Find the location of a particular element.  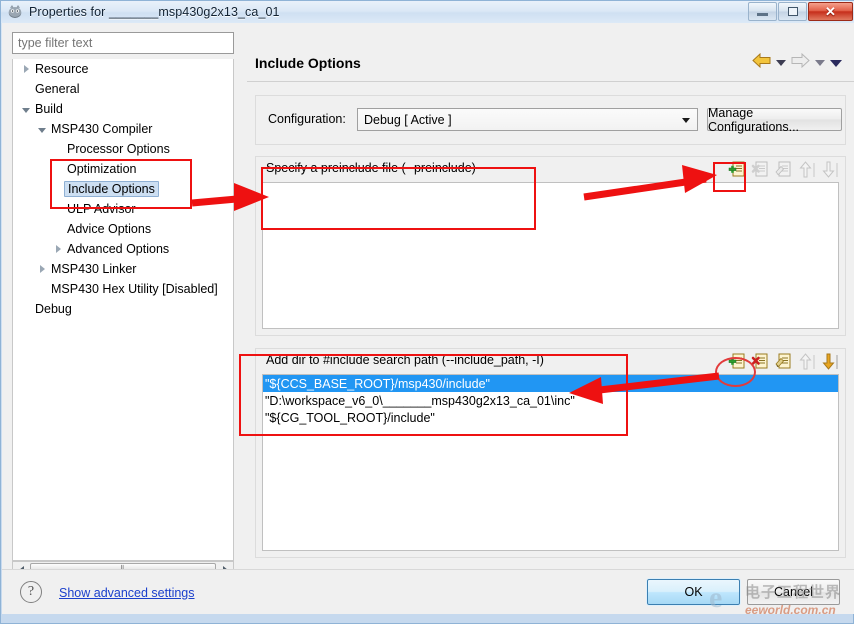

configuration-label: Configuration: is located at coordinates (307, 119).